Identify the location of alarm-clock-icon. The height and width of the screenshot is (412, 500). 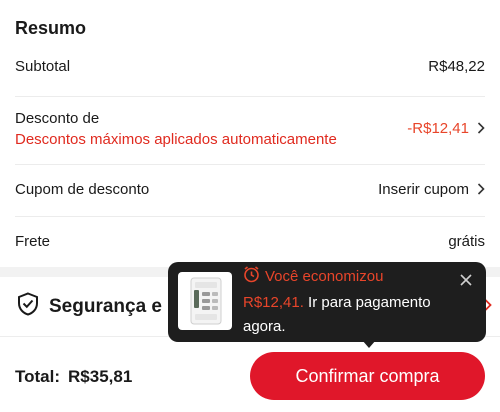
(254, 276).